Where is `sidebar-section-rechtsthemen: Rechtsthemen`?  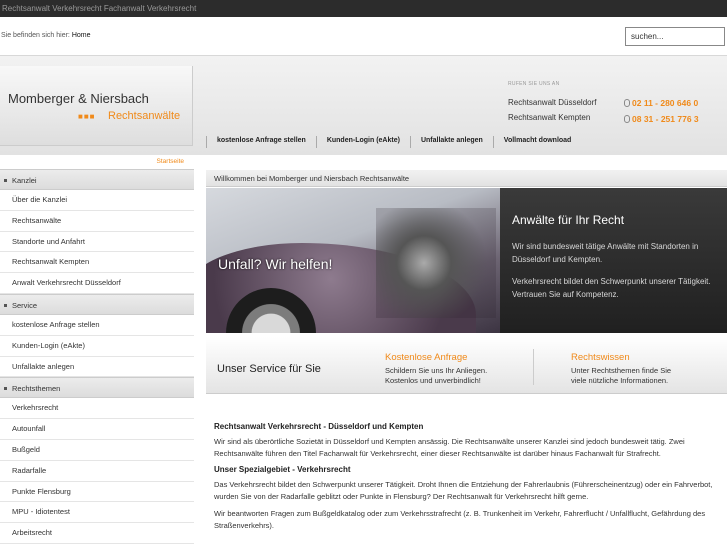 sidebar-section-rechtsthemen: Rechtsthemen is located at coordinates (97, 388).